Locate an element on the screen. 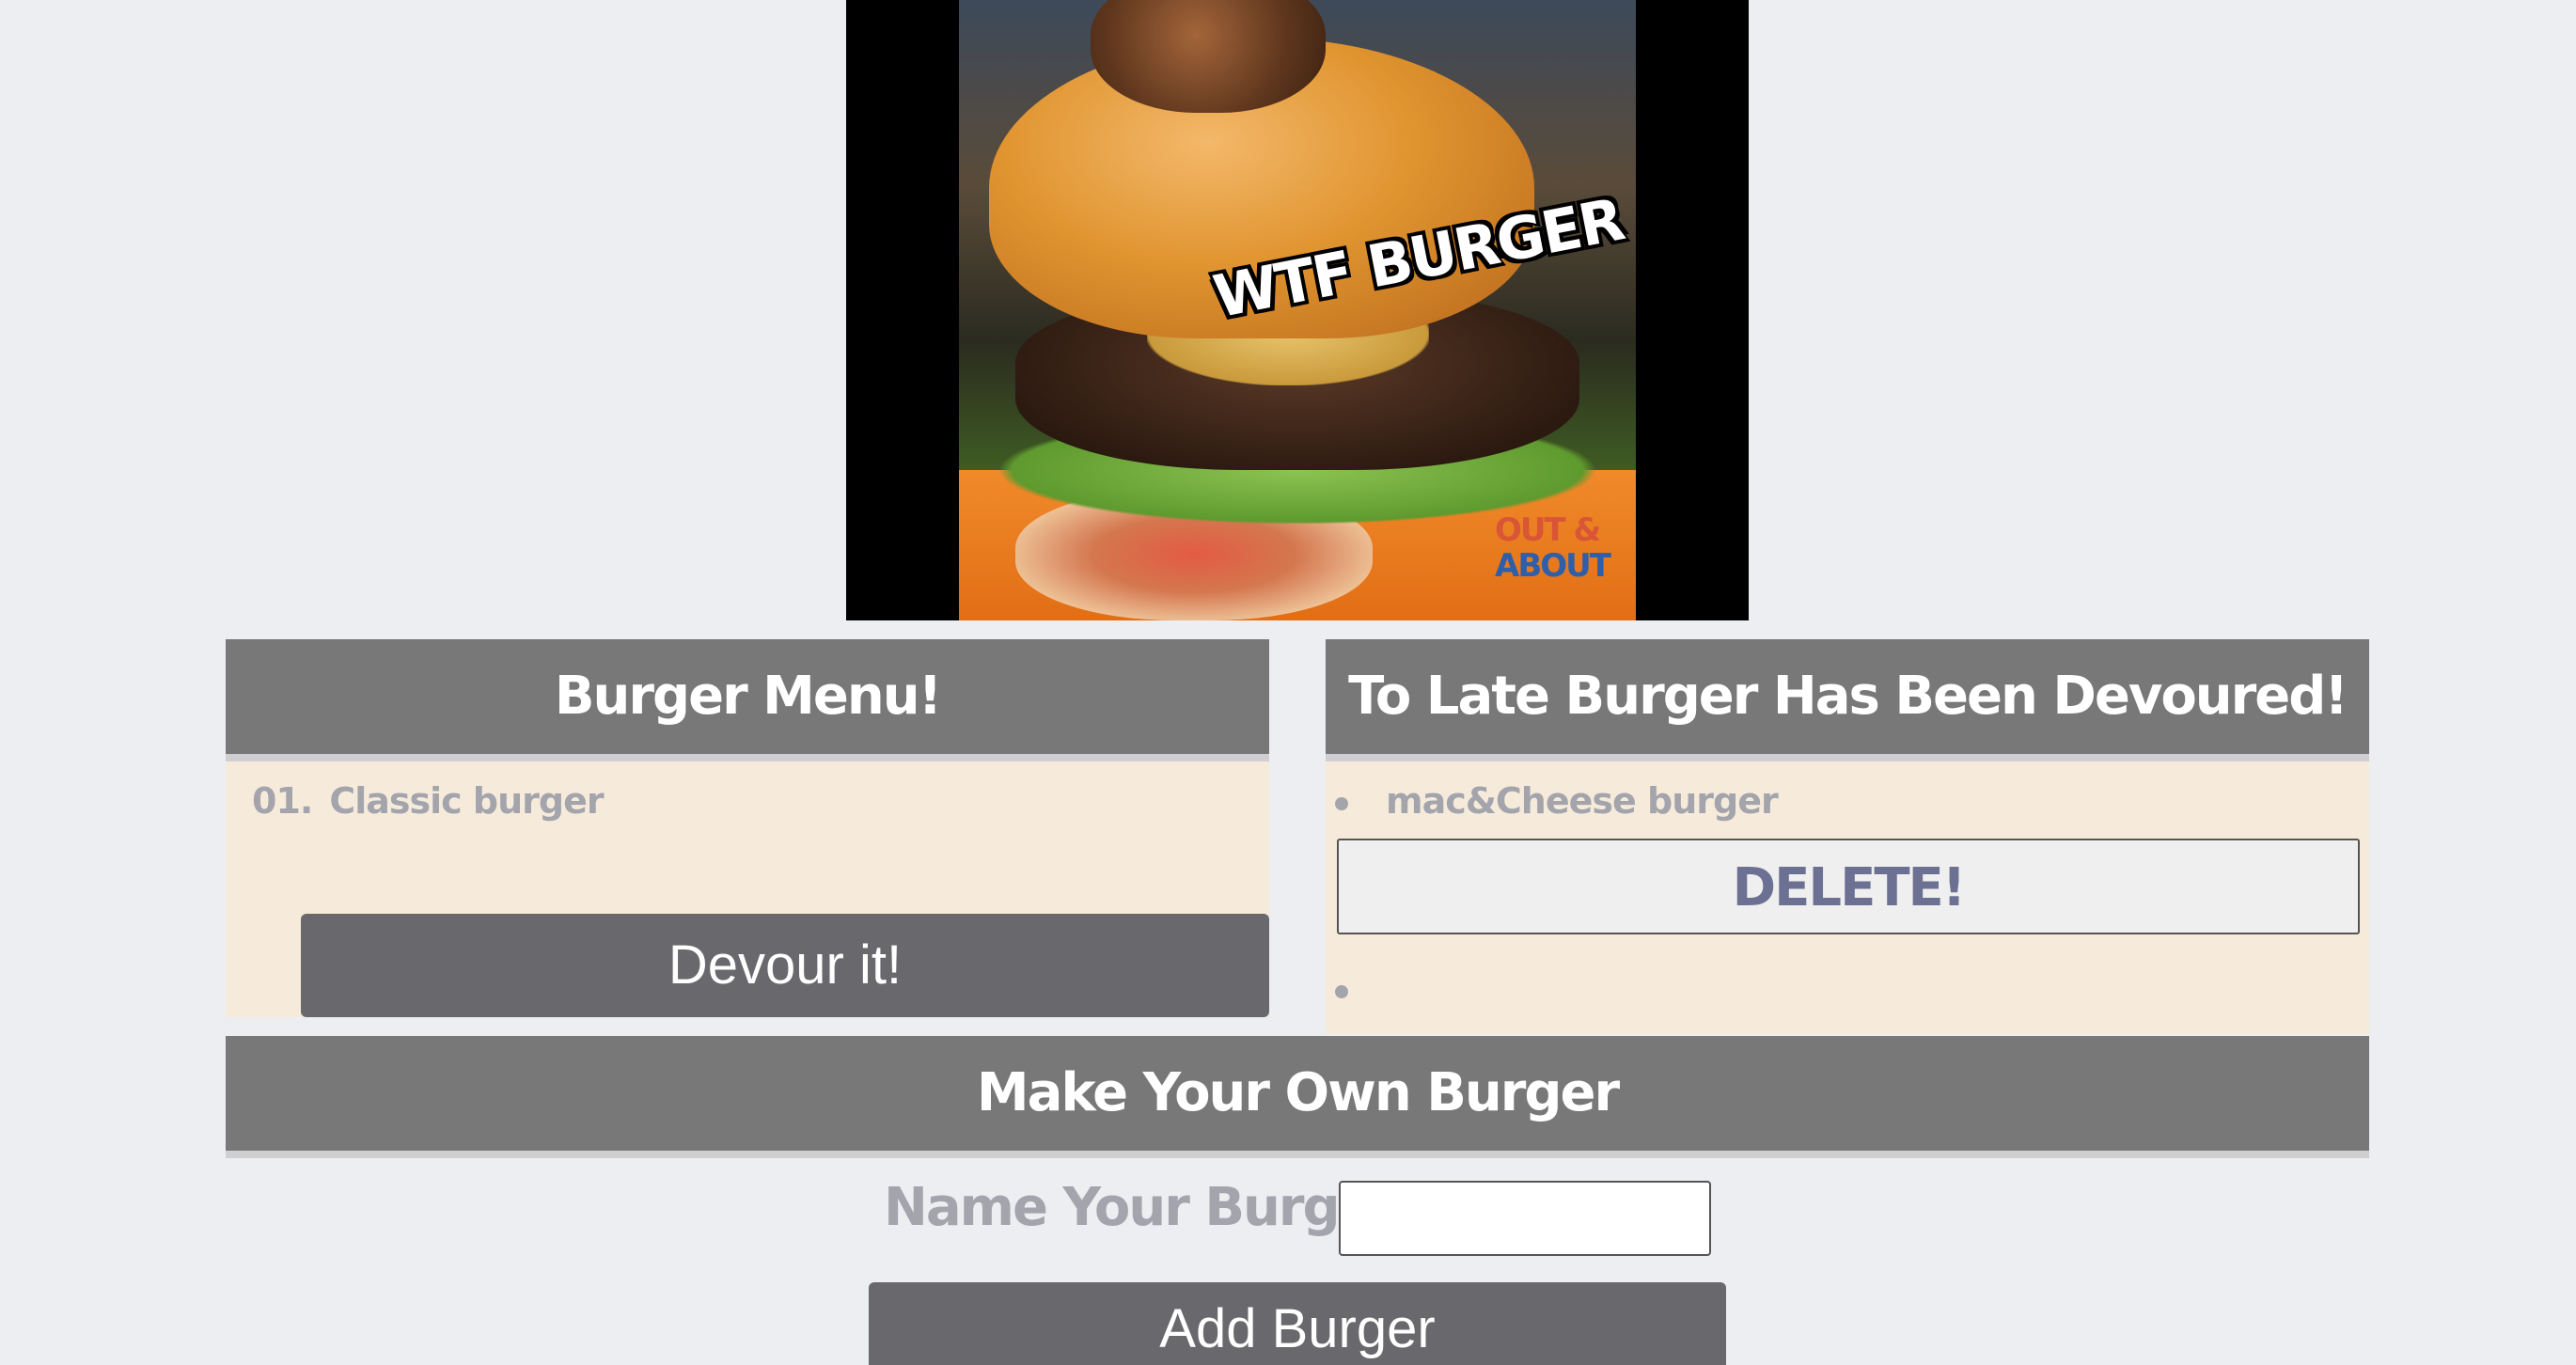 The width and height of the screenshot is (2576, 1365). burger-name-input is located at coordinates (1525, 1218).